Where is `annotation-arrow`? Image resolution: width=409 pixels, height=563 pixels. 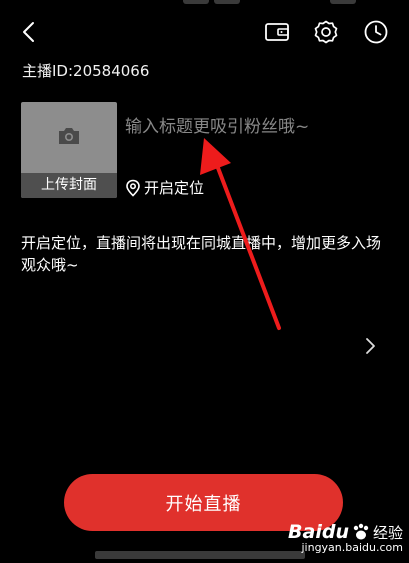
annotation-arrow is located at coordinates (240, 234).